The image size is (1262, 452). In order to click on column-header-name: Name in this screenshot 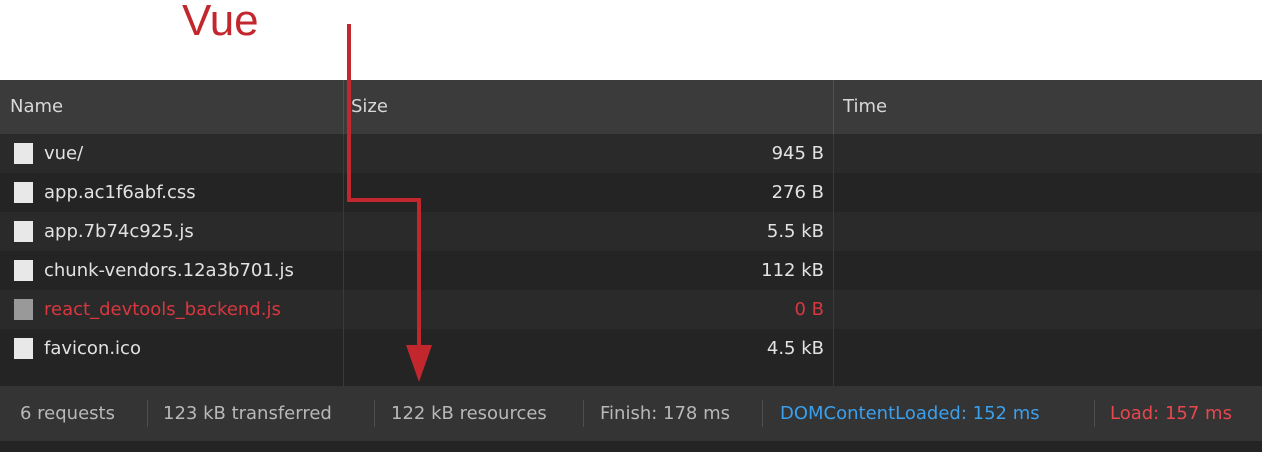, I will do `click(36, 107)`.